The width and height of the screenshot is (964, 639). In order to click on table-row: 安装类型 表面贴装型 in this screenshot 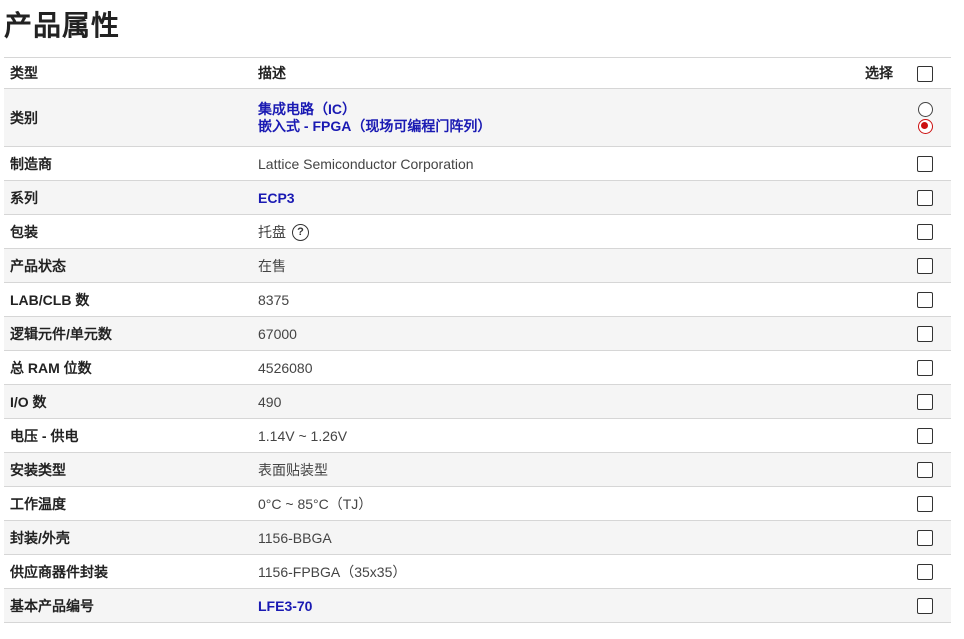, I will do `click(477, 469)`.